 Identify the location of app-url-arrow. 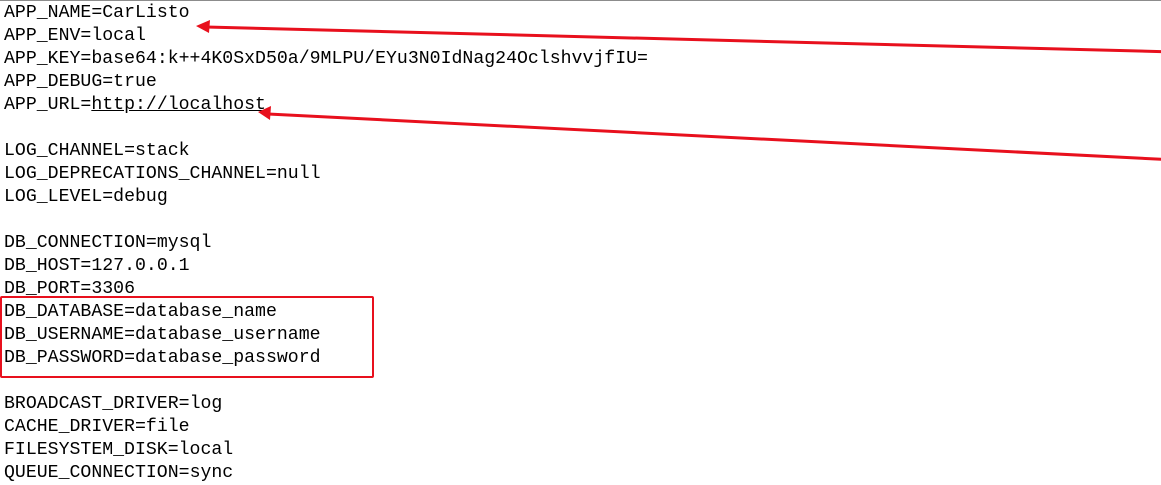
(709, 133).